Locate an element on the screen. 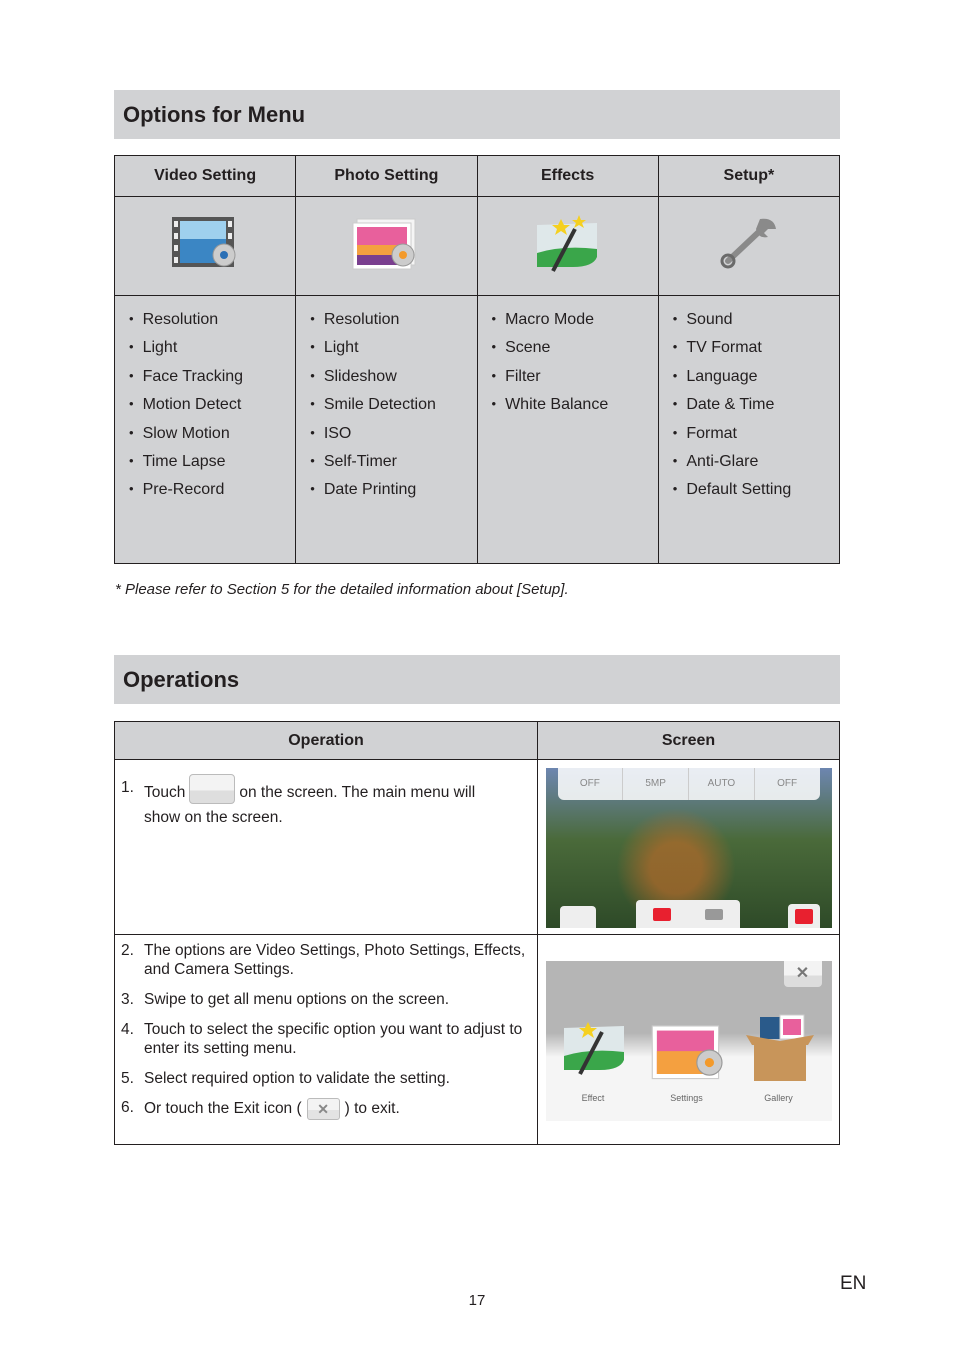  list-item: Self-Timer is located at coordinates (393, 462).